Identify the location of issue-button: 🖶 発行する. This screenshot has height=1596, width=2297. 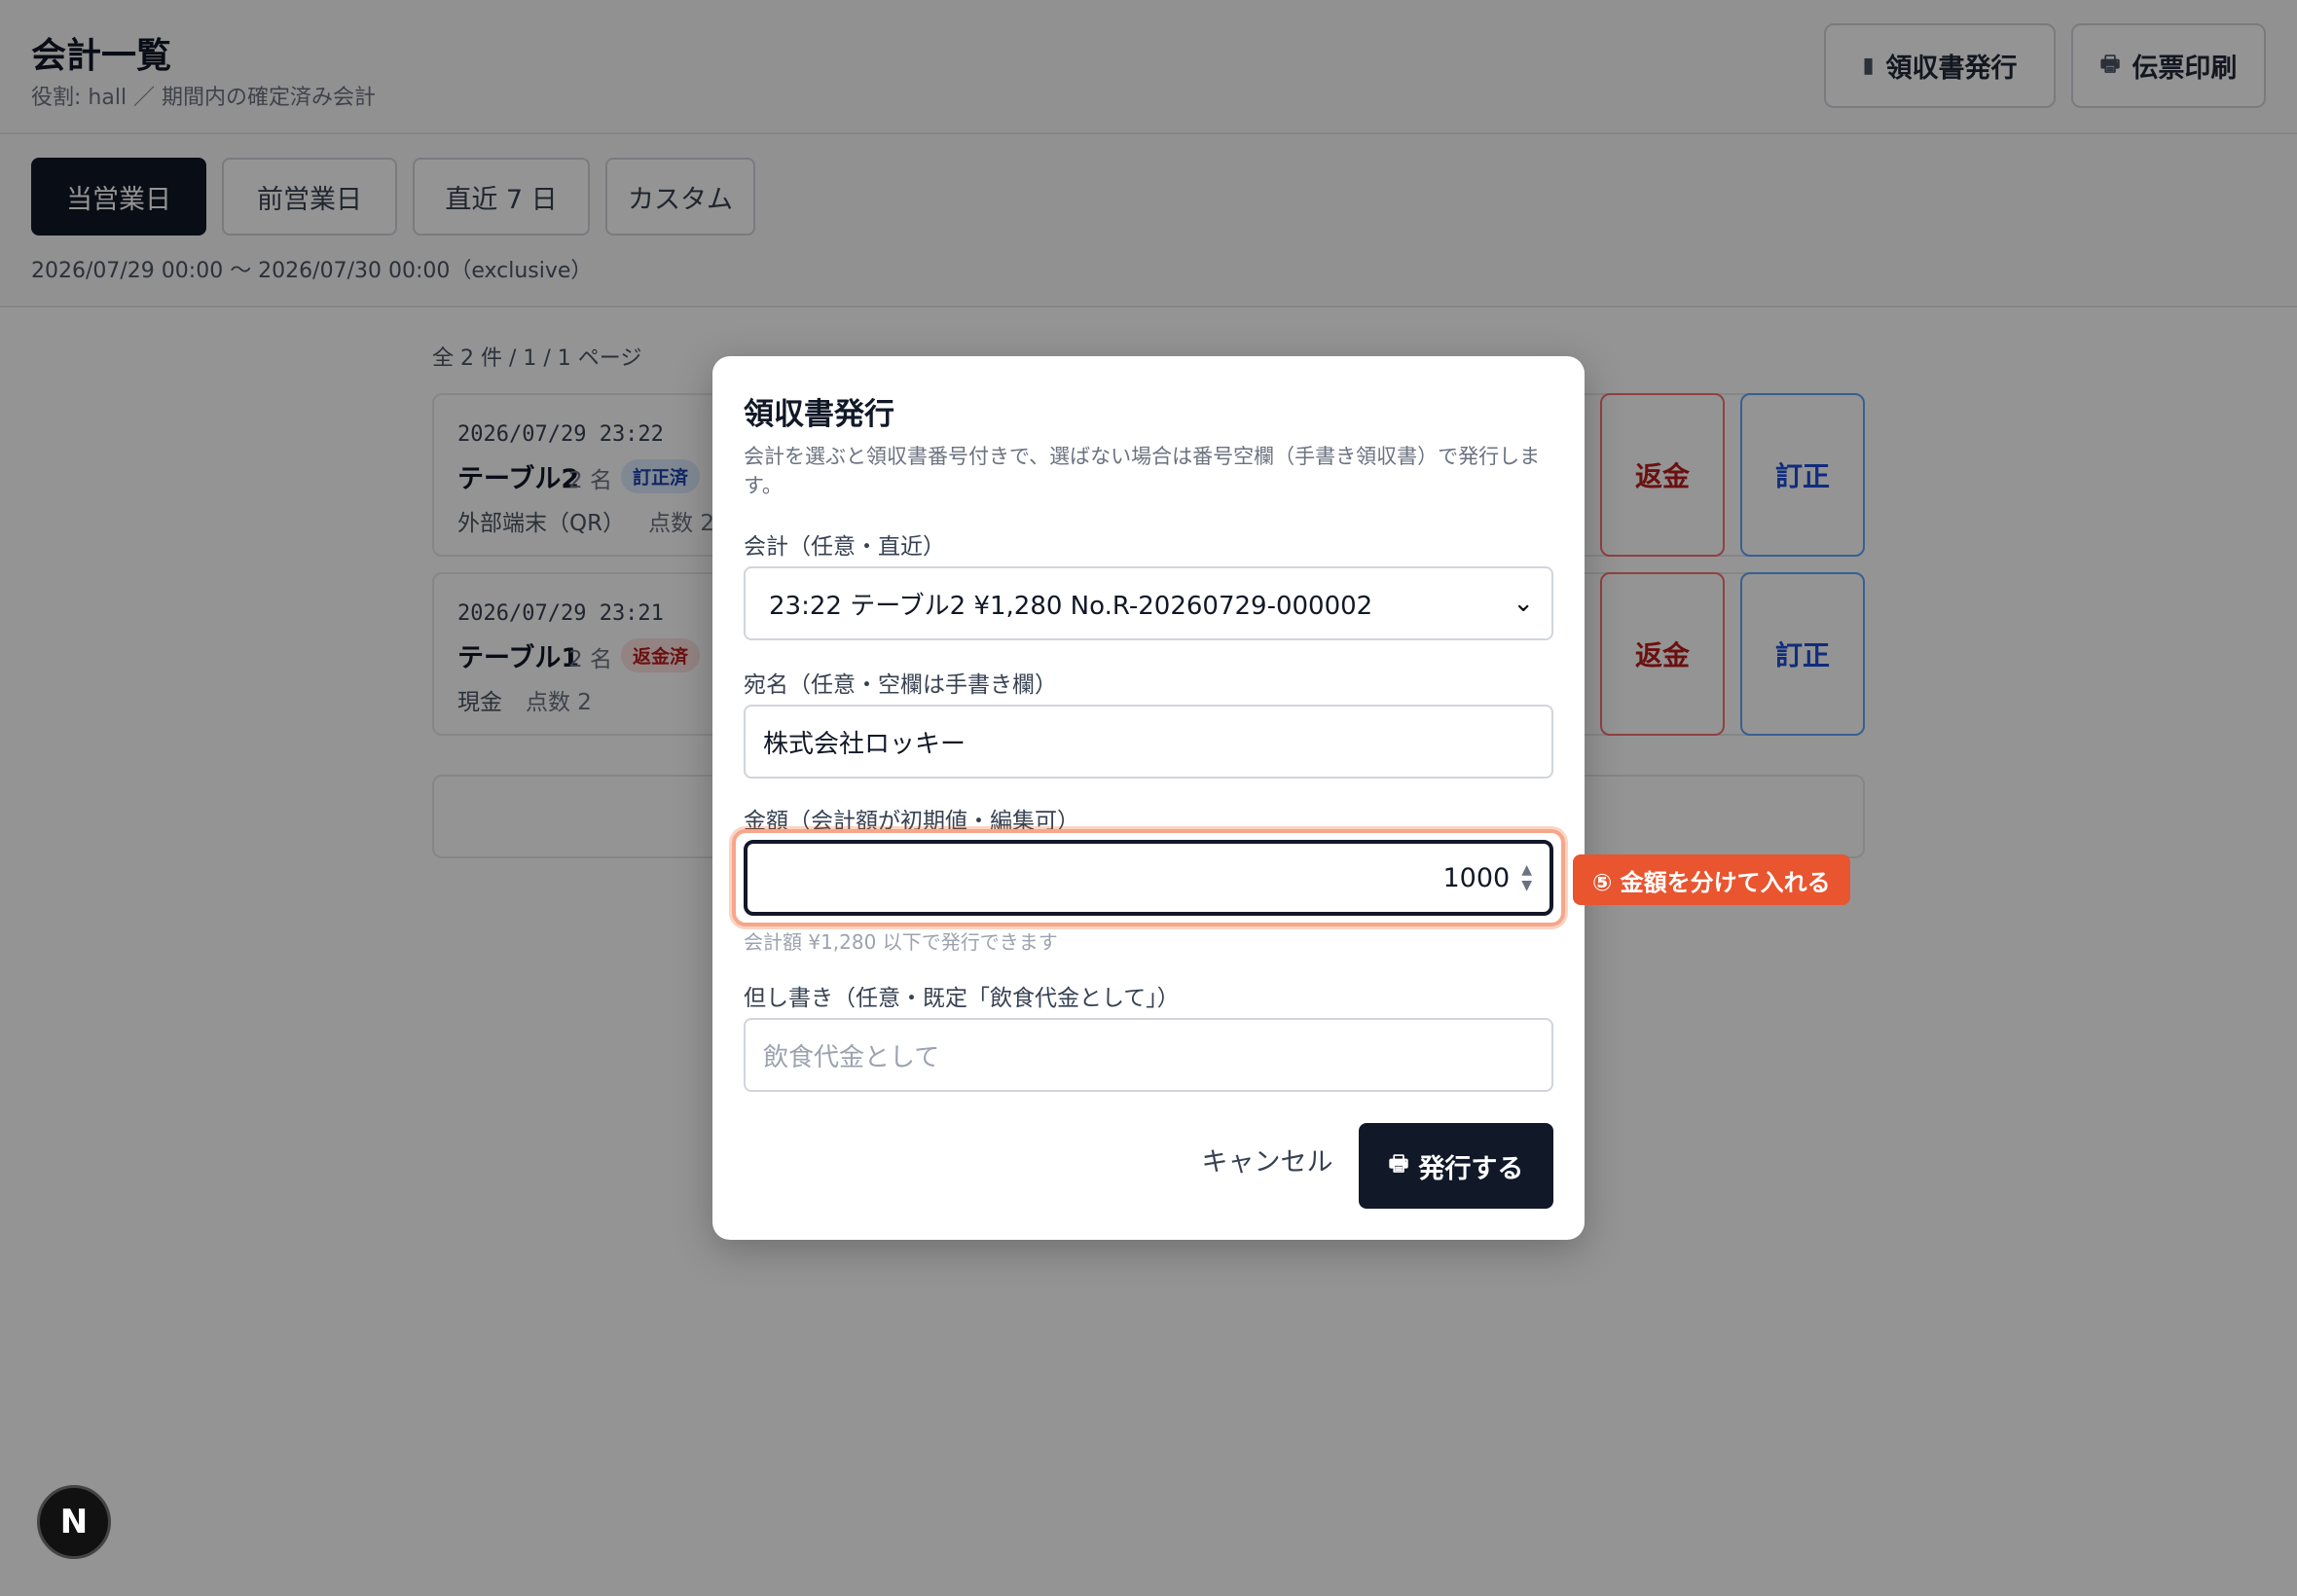
(1456, 1166).